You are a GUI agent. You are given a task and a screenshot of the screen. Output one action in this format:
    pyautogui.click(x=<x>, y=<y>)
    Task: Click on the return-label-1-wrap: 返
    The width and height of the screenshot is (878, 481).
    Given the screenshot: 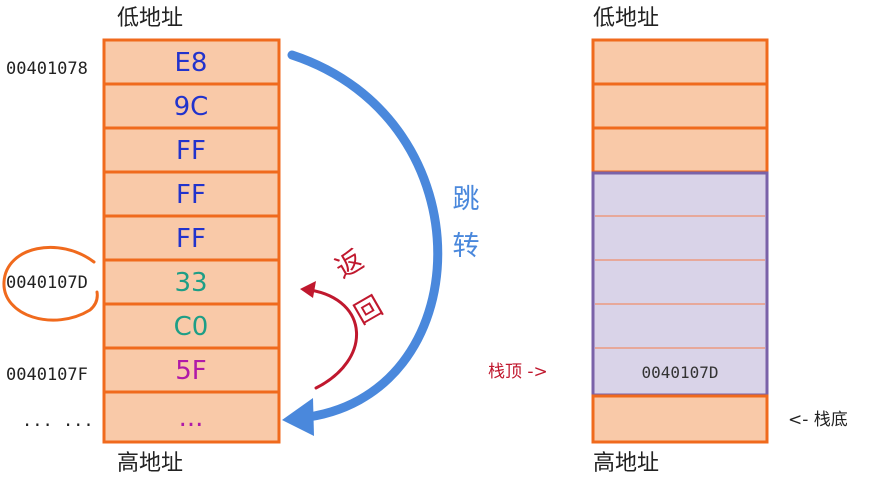 What is the action you would take?
    pyautogui.click(x=349, y=264)
    